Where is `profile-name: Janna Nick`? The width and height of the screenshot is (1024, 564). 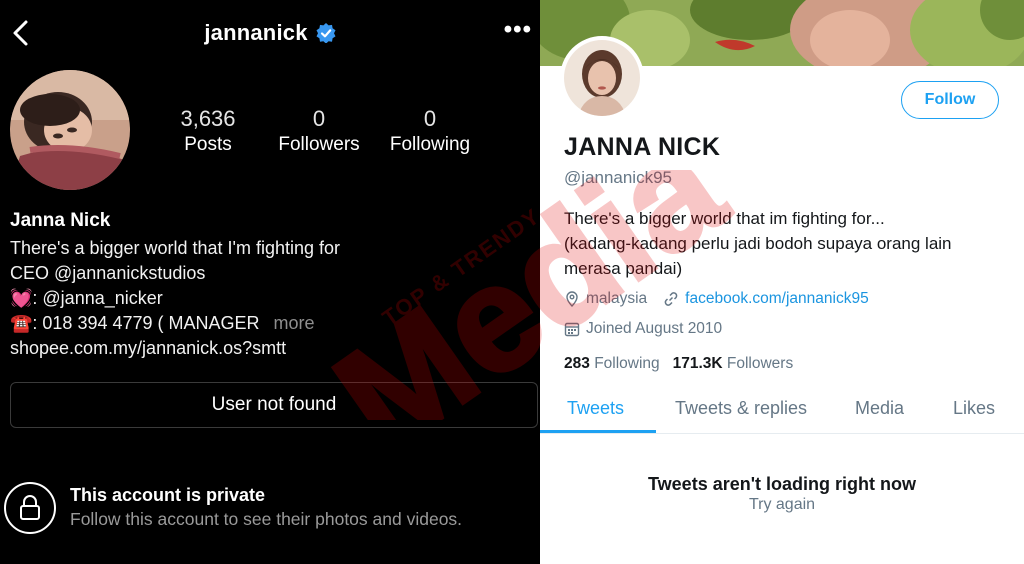
profile-name: Janna Nick is located at coordinates (60, 220).